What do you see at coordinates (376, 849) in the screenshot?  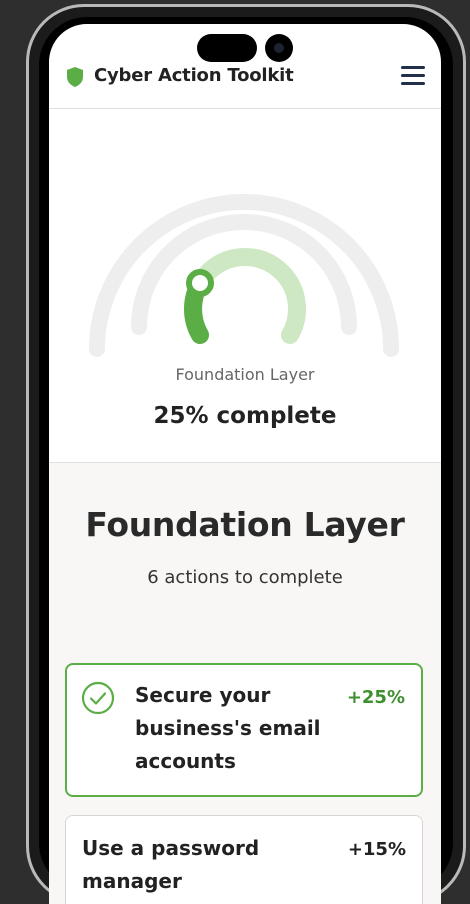 I see `action-card-points: +15%` at bounding box center [376, 849].